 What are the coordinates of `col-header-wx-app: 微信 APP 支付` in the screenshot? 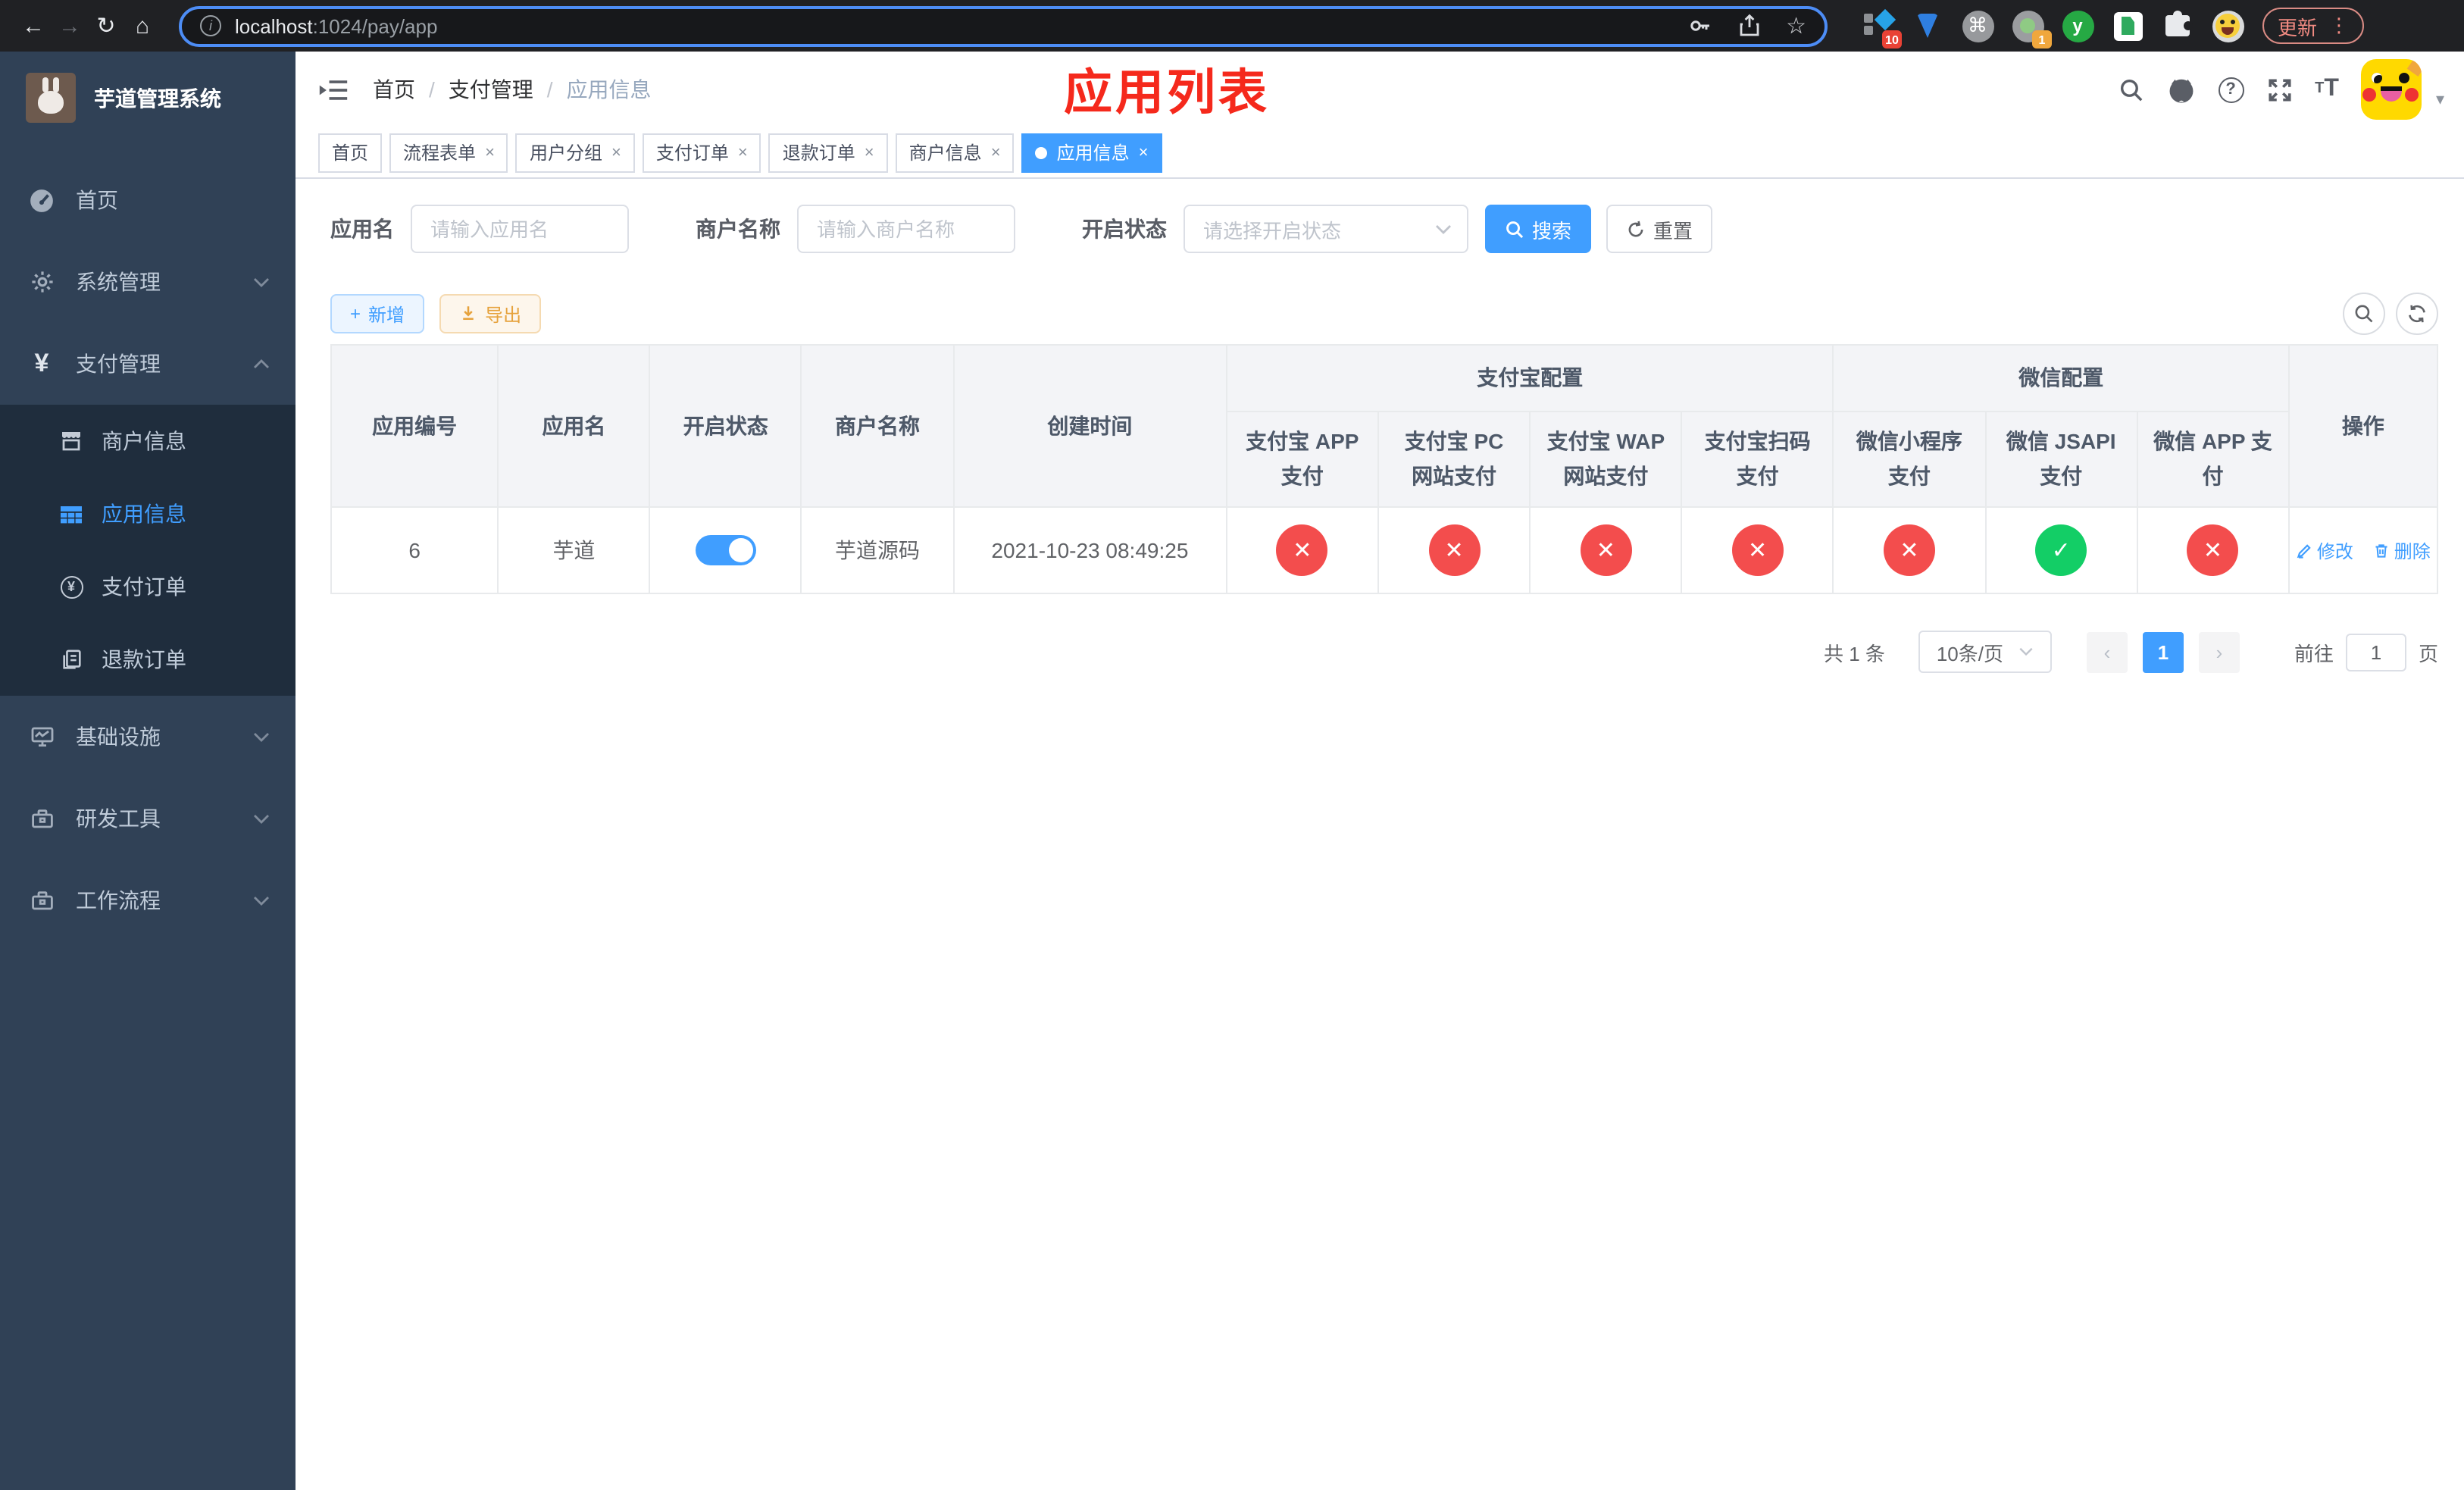 It's located at (2213, 459).